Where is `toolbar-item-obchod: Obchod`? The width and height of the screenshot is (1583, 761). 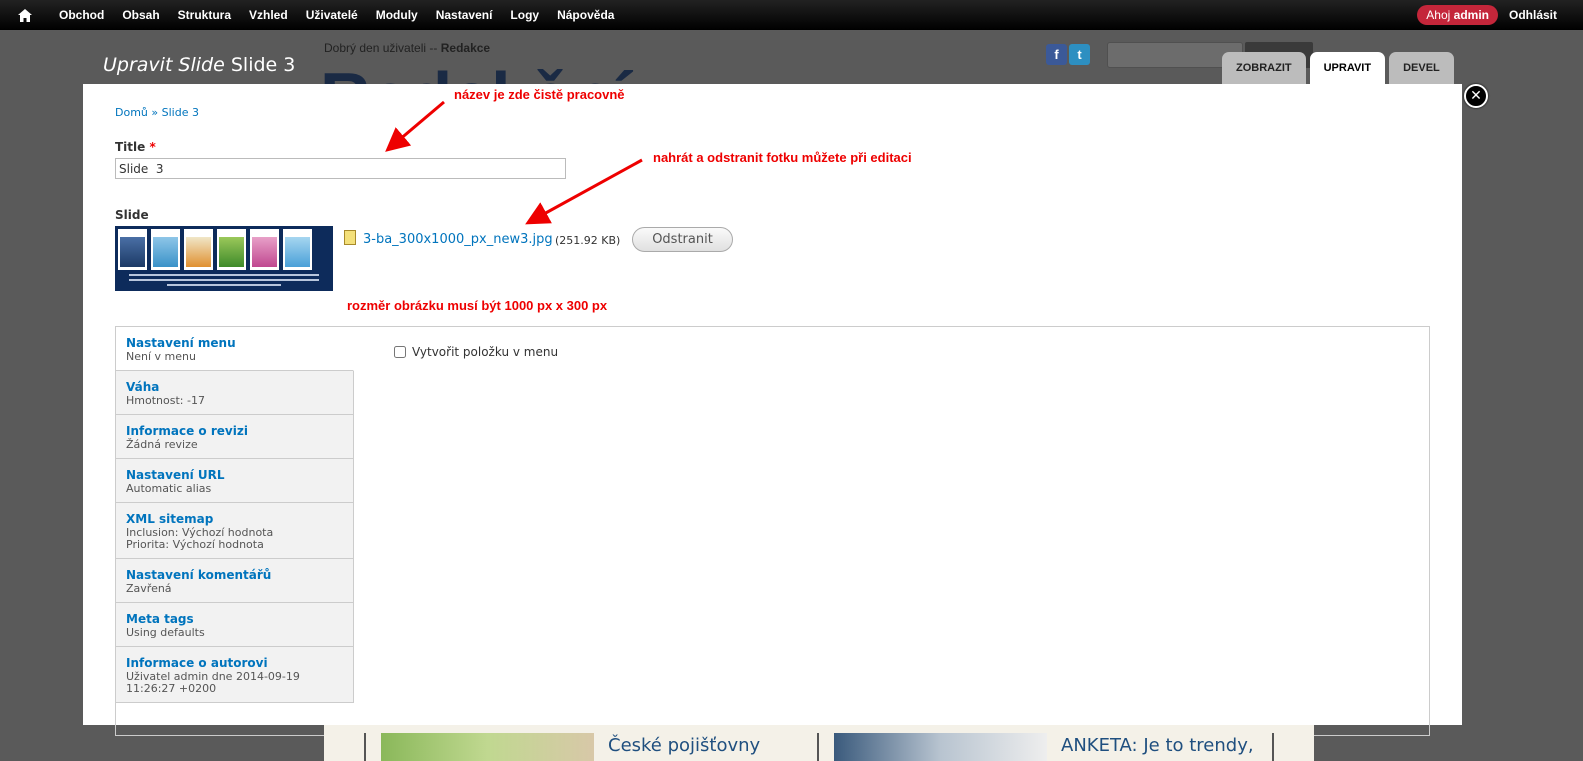
toolbar-item-obchod: Obchod is located at coordinates (81, 15).